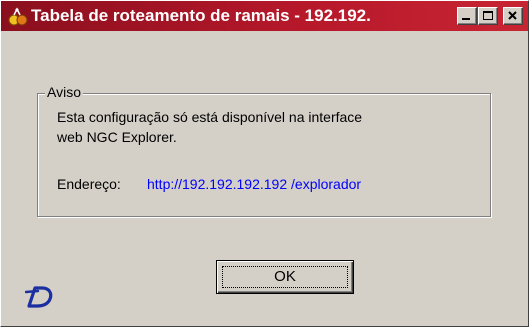 This screenshot has height=327, width=529. I want to click on maximize-icon, so click(488, 15).